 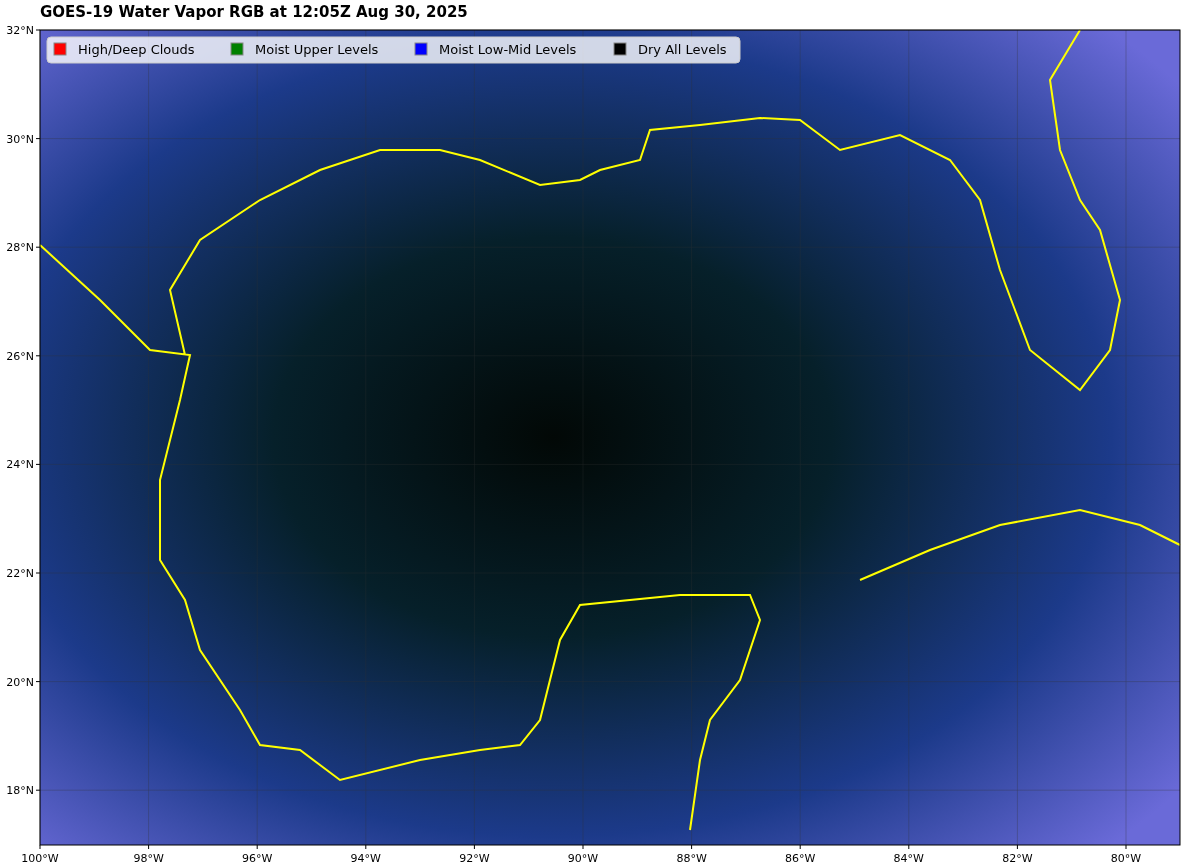 I want to click on legend-label: Moist Low-Mid Levels, so click(x=508, y=49).